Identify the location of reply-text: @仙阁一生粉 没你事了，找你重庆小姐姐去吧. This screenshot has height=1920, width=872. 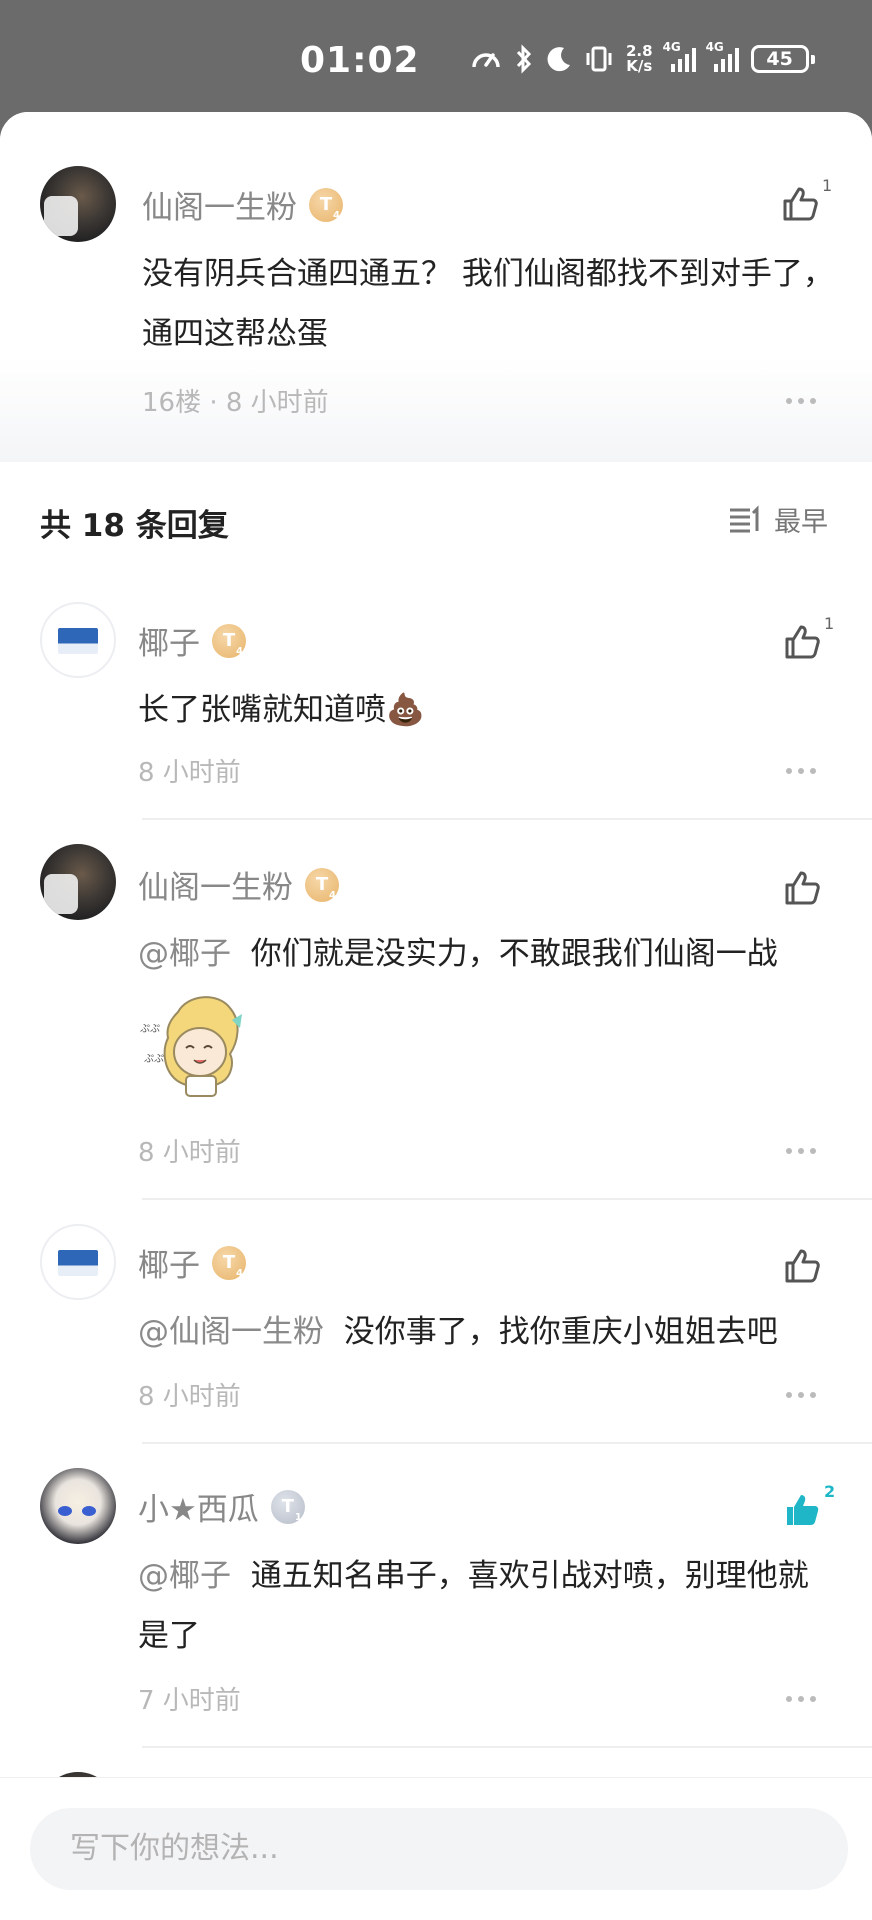
(493, 1332).